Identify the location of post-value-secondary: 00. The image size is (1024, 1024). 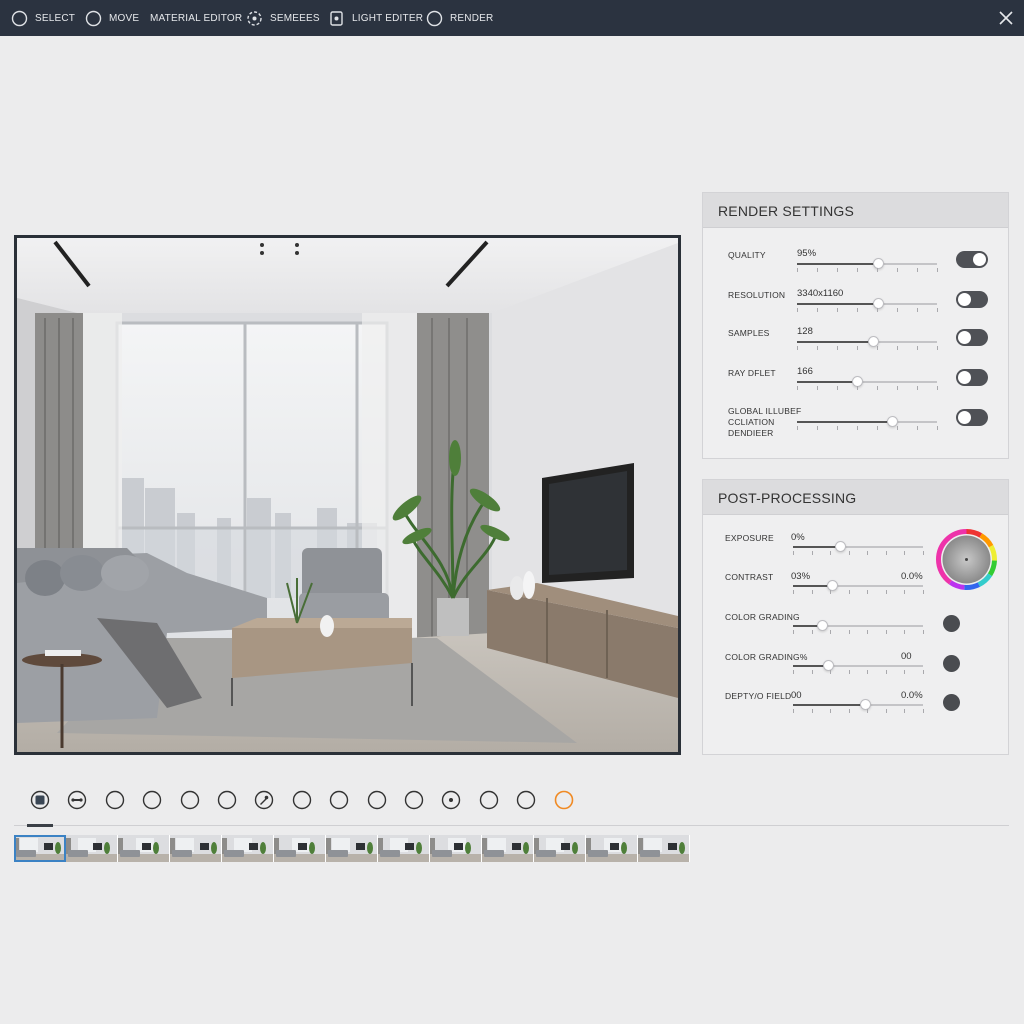
(906, 656).